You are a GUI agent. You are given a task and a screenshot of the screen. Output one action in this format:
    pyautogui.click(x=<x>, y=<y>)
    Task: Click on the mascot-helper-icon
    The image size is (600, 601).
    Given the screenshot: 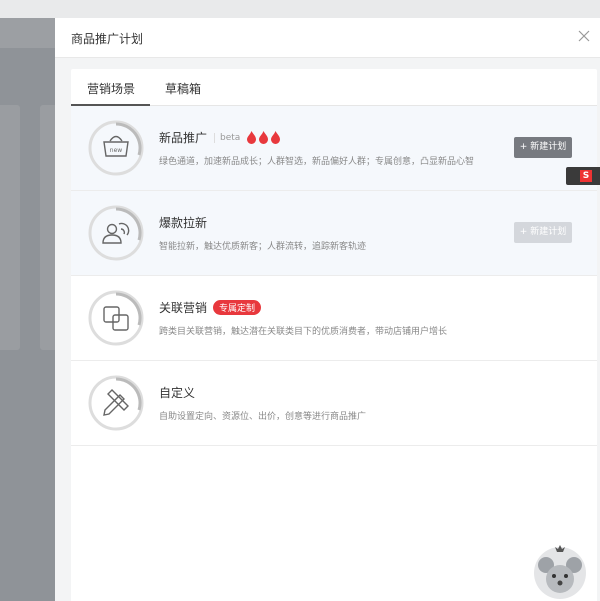 What is the action you would take?
    pyautogui.click(x=560, y=572)
    